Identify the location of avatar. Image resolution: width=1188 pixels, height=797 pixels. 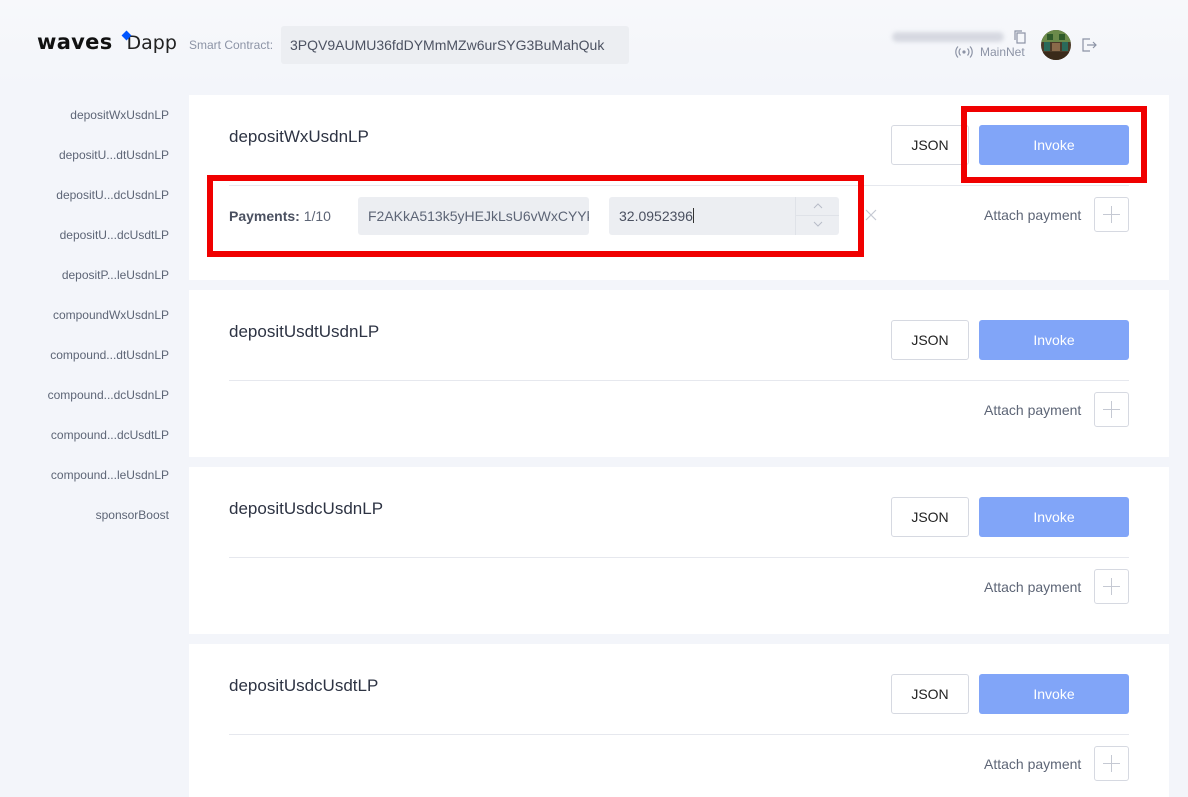
(1056, 45).